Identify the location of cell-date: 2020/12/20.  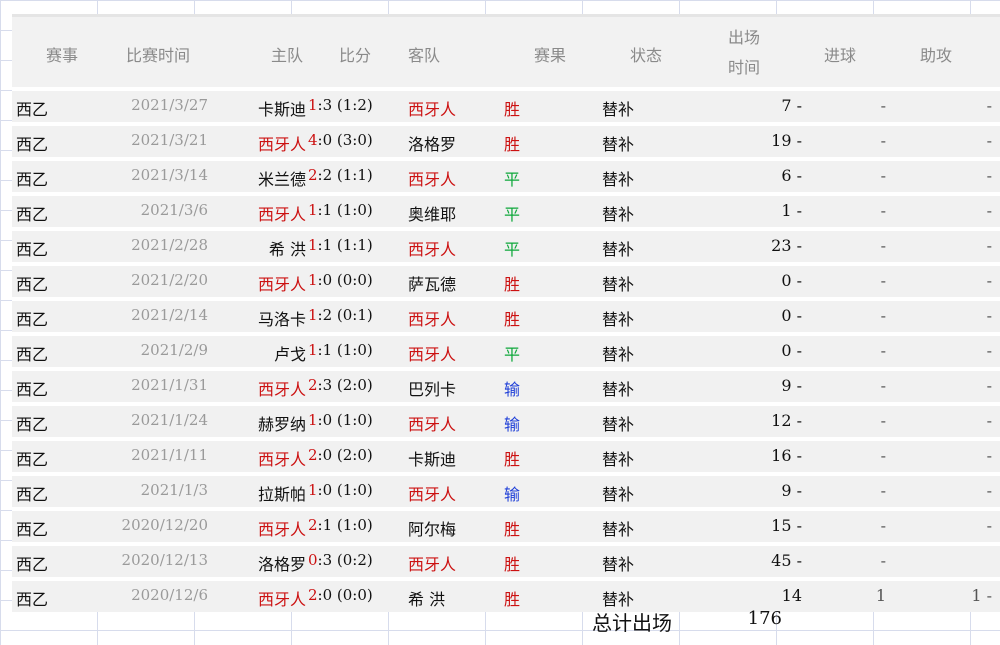
(164, 525).